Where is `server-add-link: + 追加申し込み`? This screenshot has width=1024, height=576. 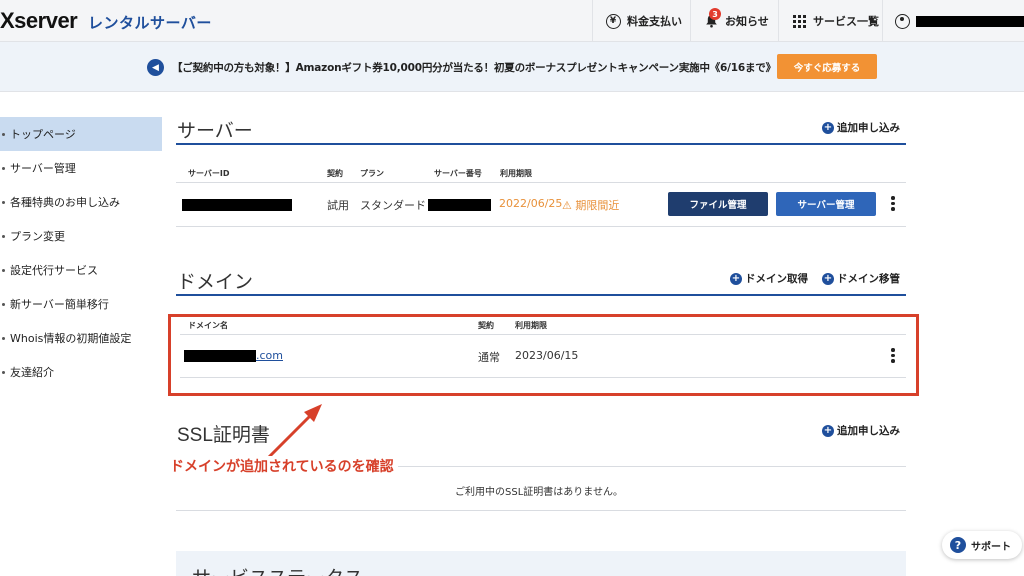
server-add-link: + 追加申し込み is located at coordinates (861, 127).